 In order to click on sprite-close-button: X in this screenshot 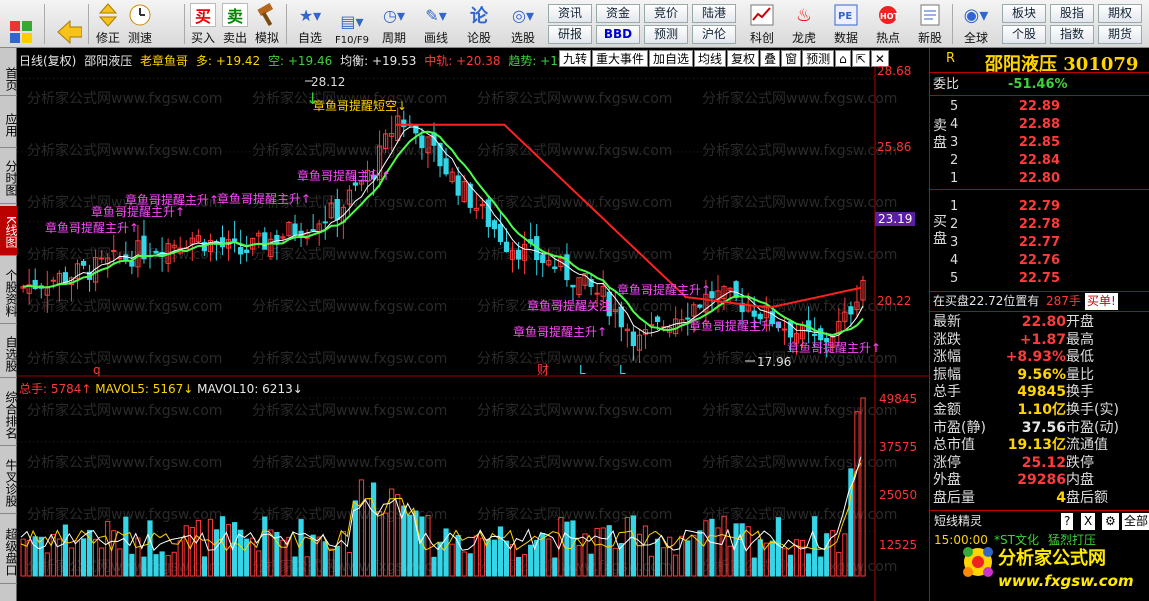, I will do `click(1088, 521)`.